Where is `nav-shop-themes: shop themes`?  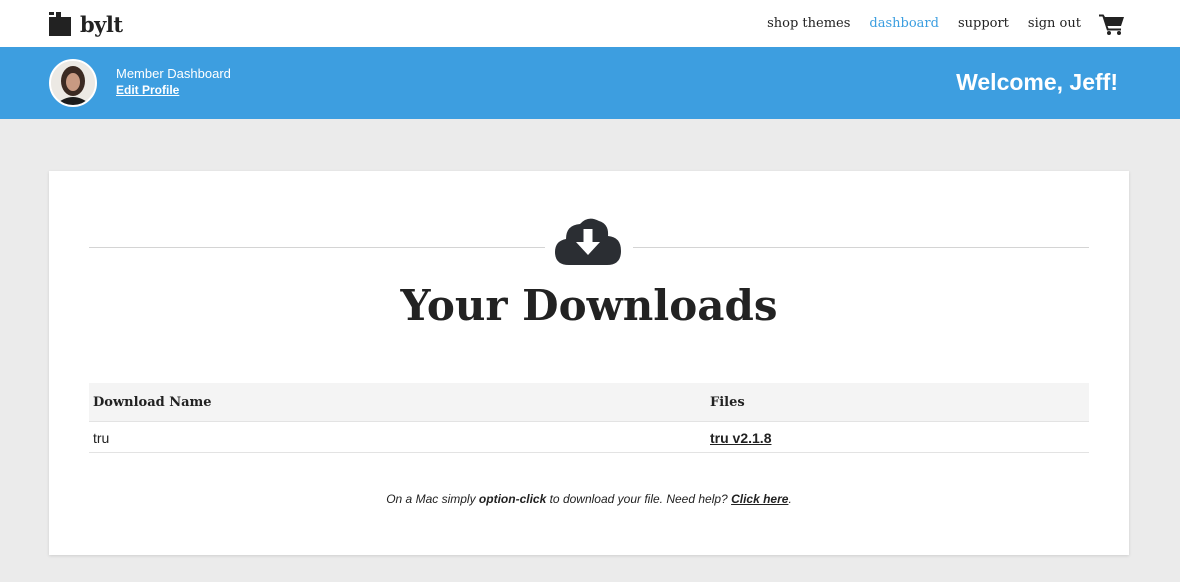
nav-shop-themes: shop themes is located at coordinates (808, 23).